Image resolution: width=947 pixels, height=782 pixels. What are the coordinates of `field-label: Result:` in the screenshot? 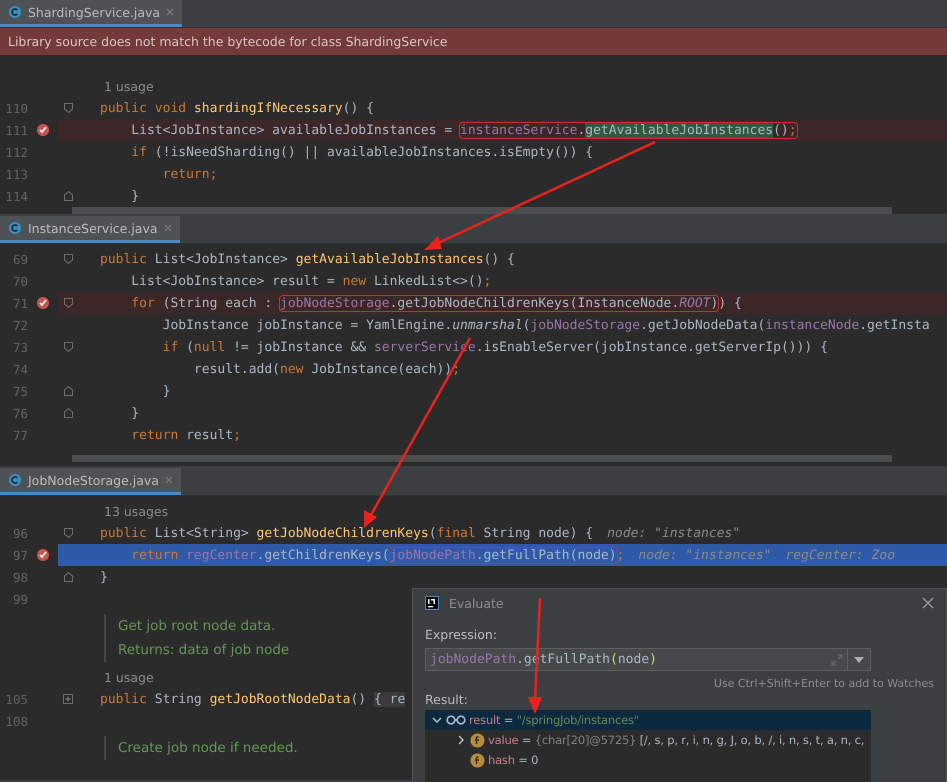 It's located at (446, 699).